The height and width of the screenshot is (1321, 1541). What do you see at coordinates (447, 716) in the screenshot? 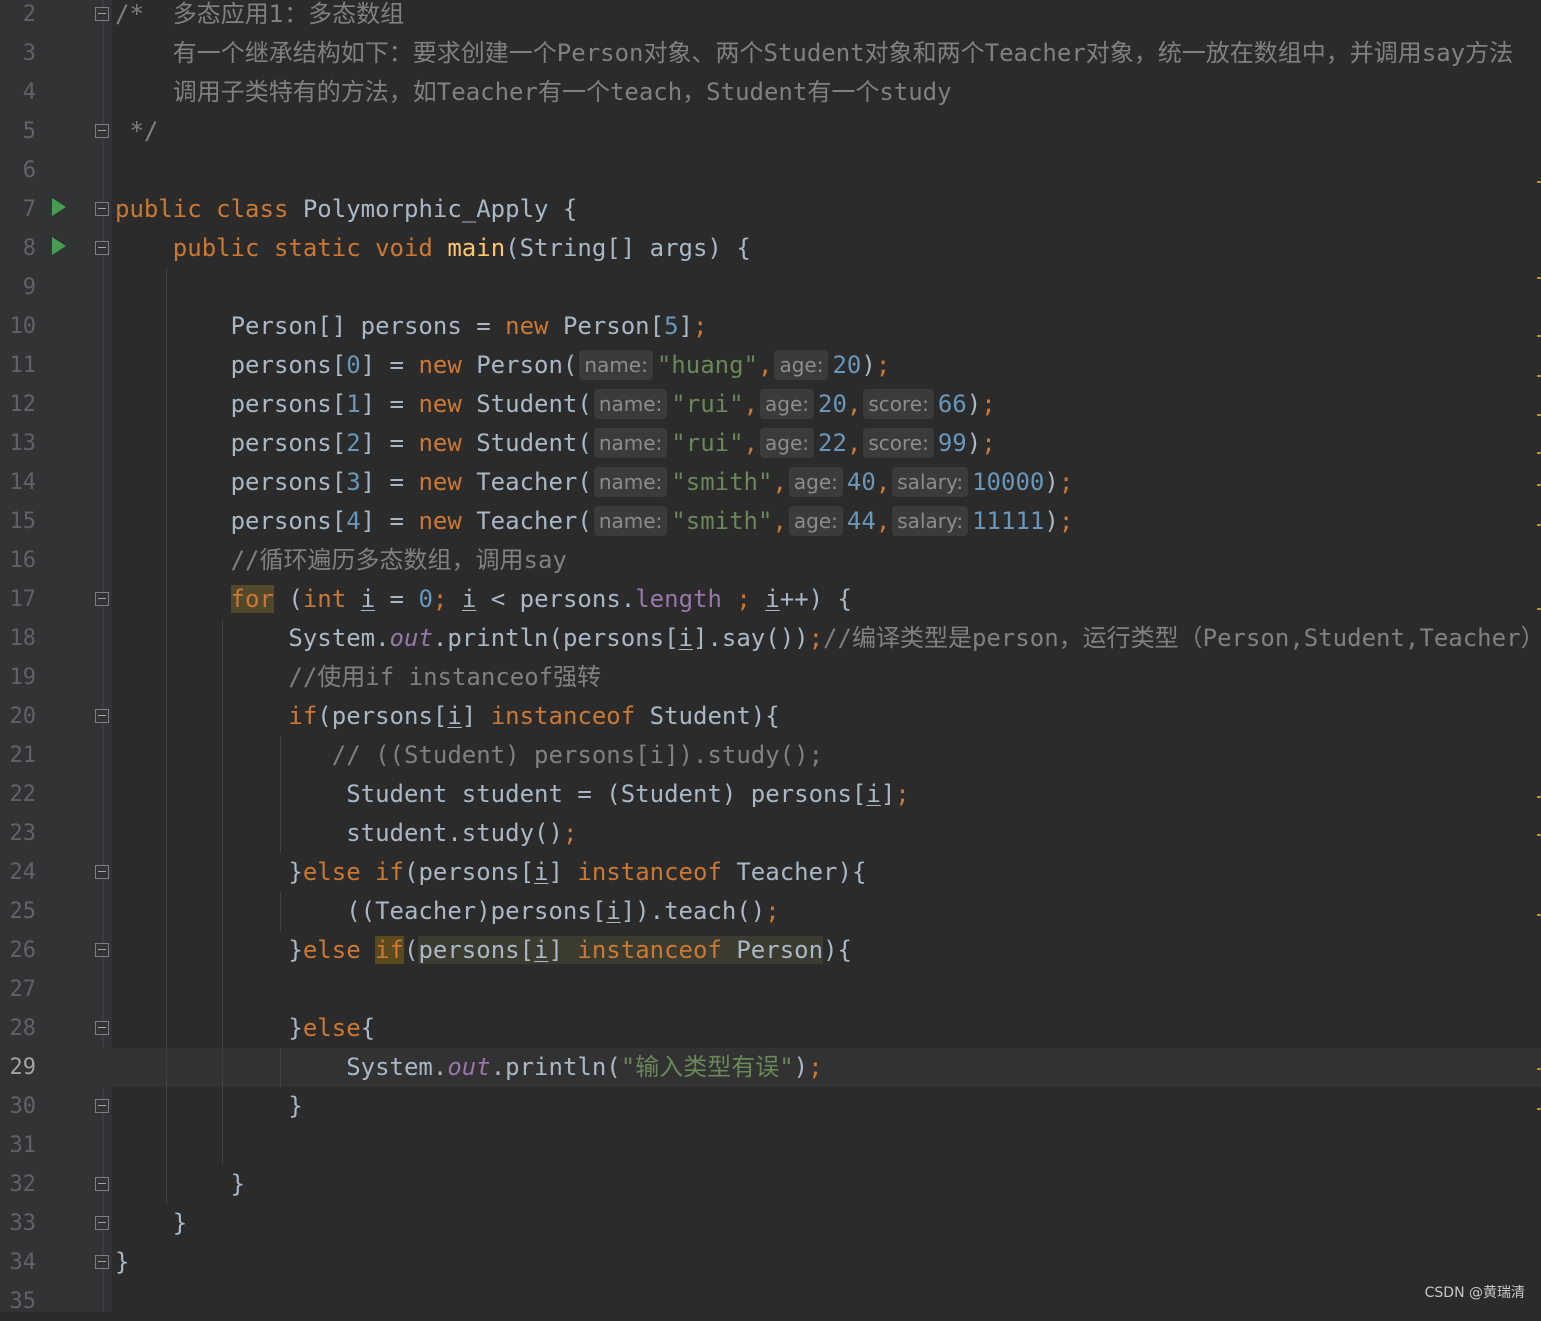
I see `code-text: if(persons[i] instanceof Student){` at bounding box center [447, 716].